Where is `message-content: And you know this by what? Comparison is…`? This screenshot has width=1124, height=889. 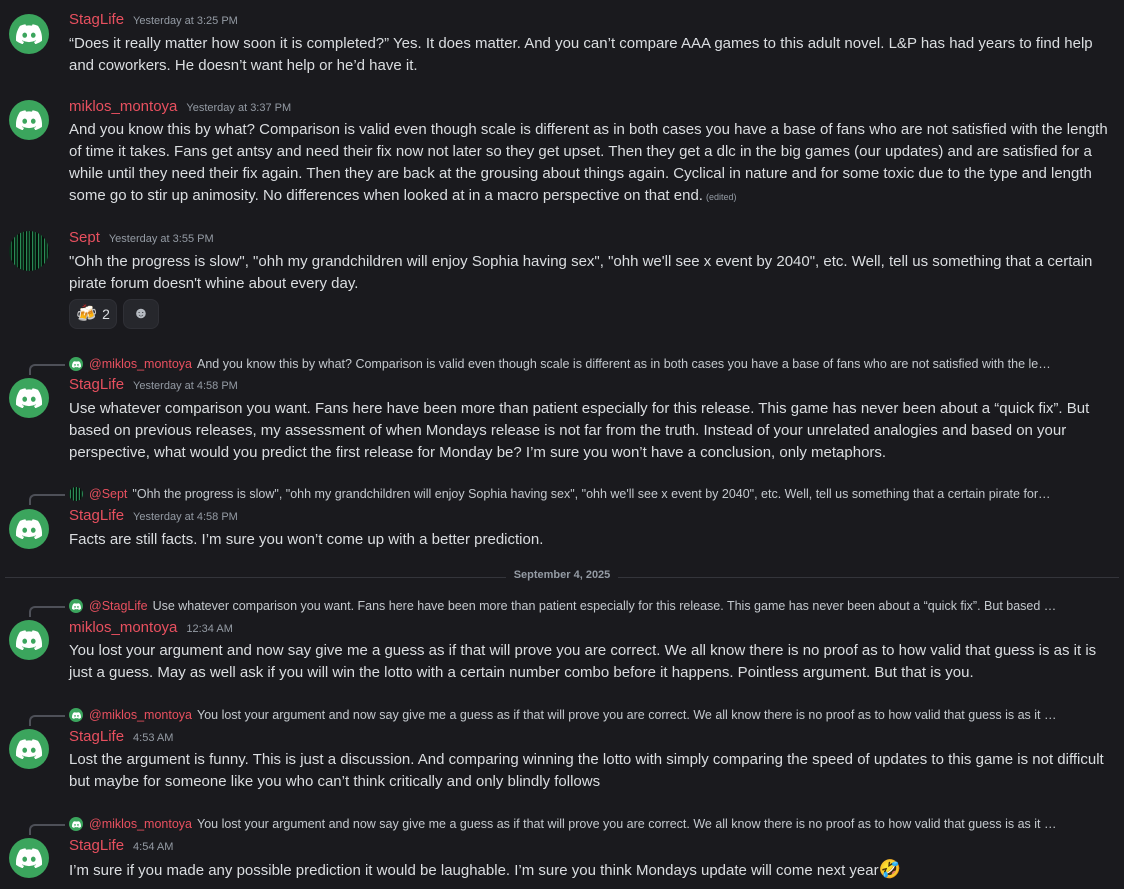 message-content: And you know this by what? Comparison is… is located at coordinates (589, 163).